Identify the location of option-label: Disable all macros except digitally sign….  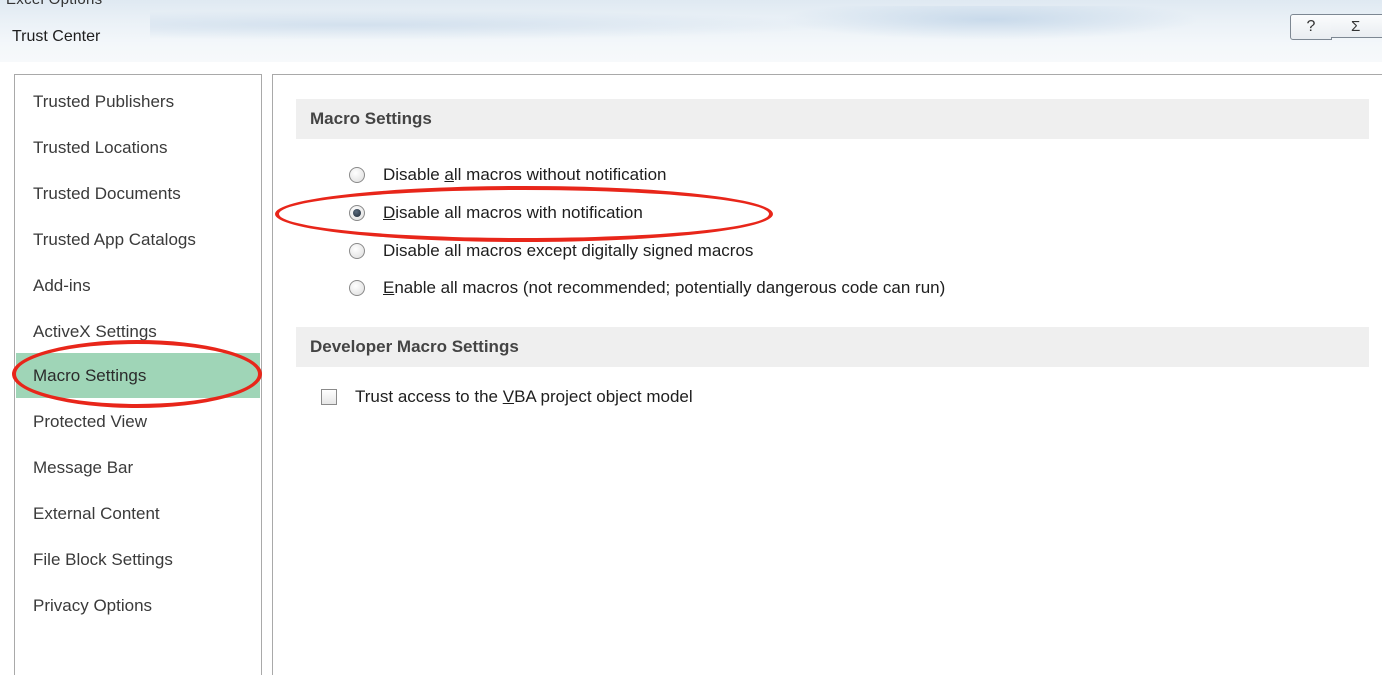
(568, 250).